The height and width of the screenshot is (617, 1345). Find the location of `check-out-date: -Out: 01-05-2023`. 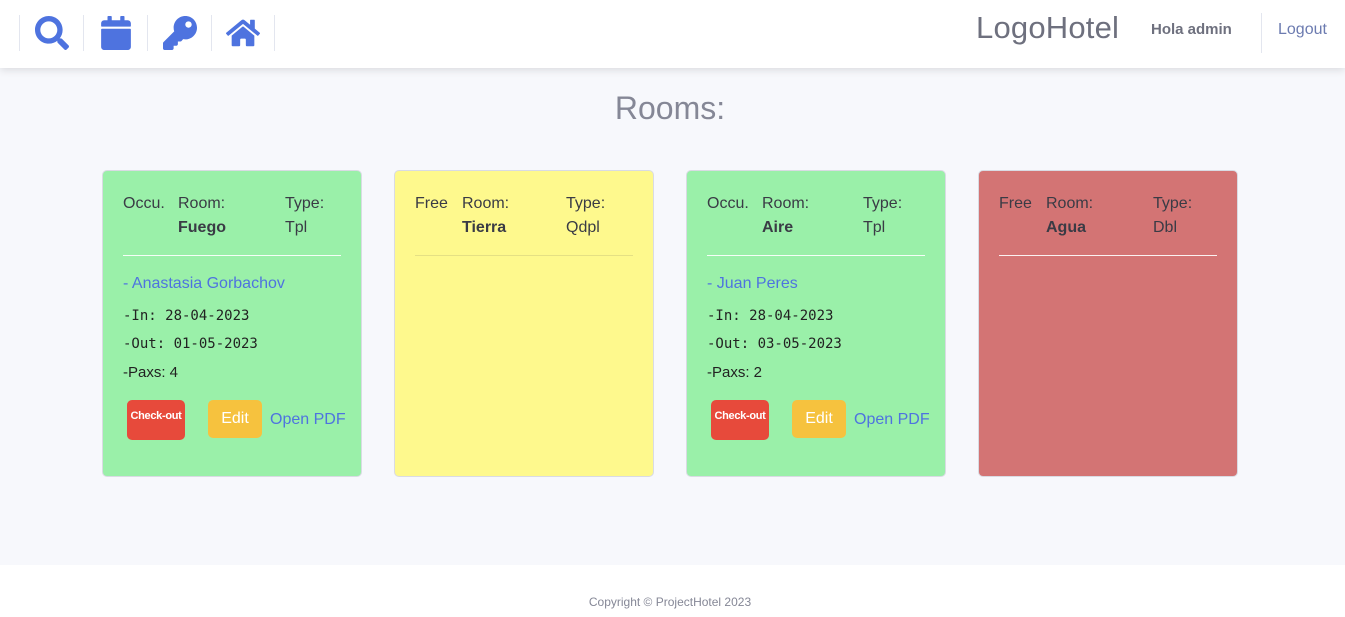

check-out-date: -Out: 01-05-2023 is located at coordinates (190, 344).